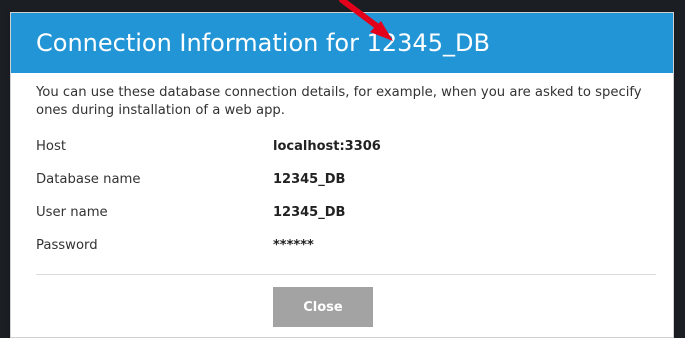  Describe the element at coordinates (346, 274) in the screenshot. I see `dialog-divider` at that location.